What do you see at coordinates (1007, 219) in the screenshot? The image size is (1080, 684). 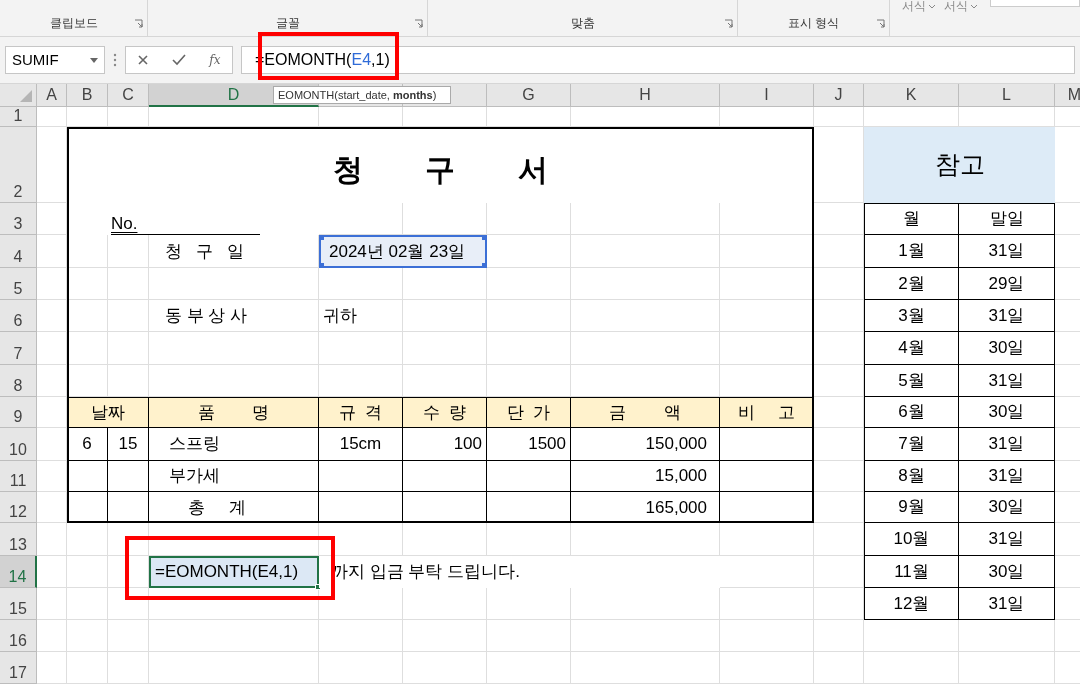 I see `reference-header: 말일` at bounding box center [1007, 219].